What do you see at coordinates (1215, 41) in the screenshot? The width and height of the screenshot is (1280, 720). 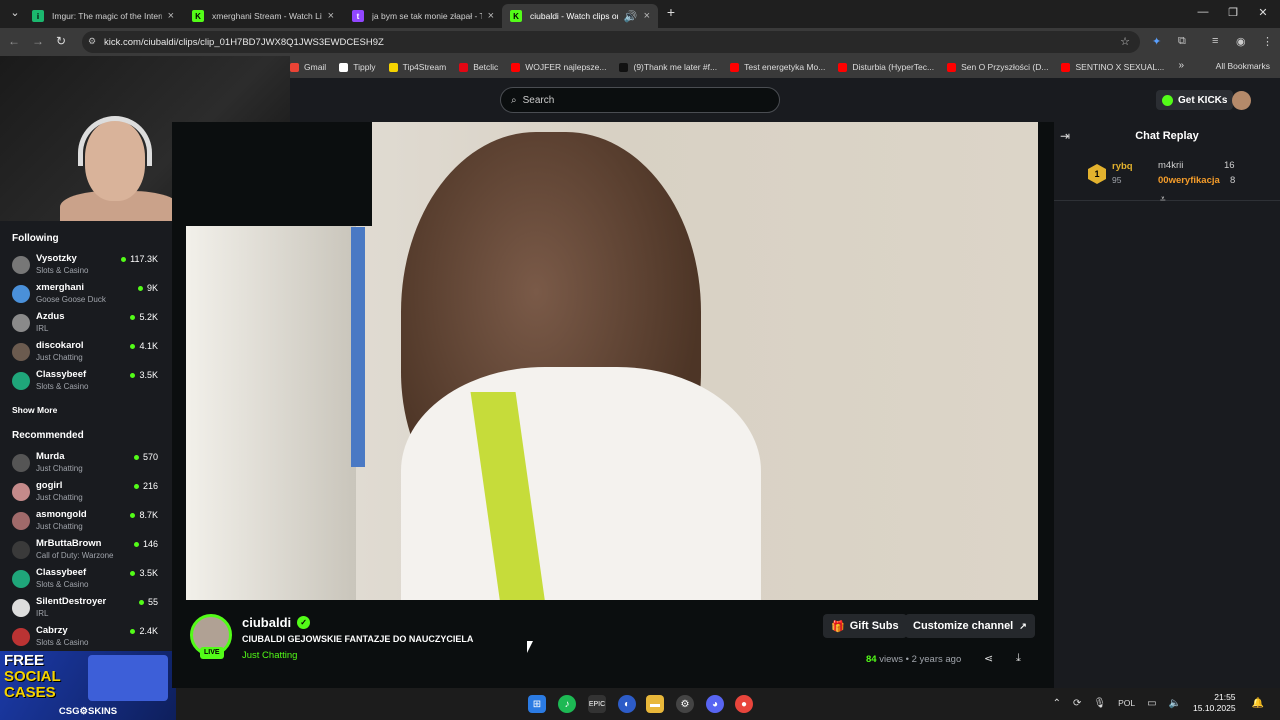 I see `media-control-icon: ≡` at bounding box center [1215, 41].